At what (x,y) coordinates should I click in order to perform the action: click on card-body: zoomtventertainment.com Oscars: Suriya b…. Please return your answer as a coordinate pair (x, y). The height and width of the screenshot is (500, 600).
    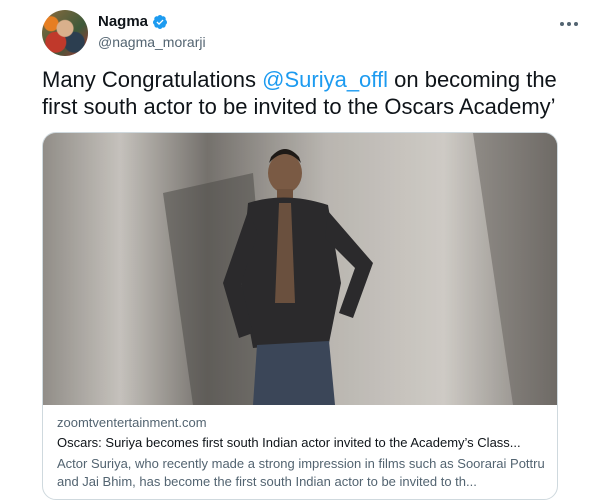
    Looking at the image, I should click on (301, 453).